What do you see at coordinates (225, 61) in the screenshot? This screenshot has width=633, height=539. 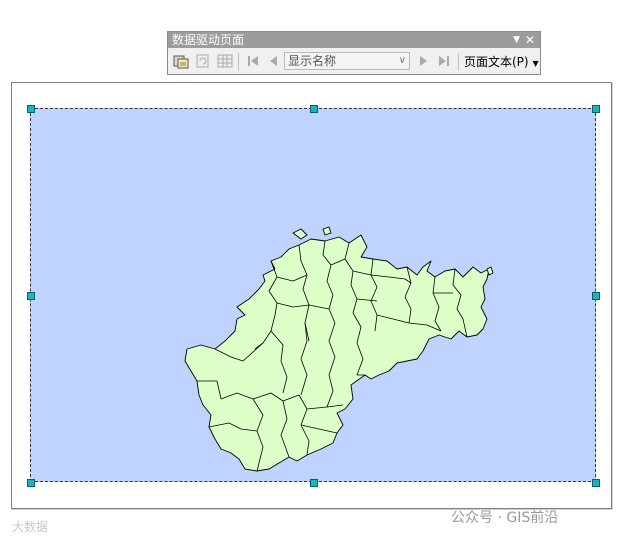 I see `table-icon` at bounding box center [225, 61].